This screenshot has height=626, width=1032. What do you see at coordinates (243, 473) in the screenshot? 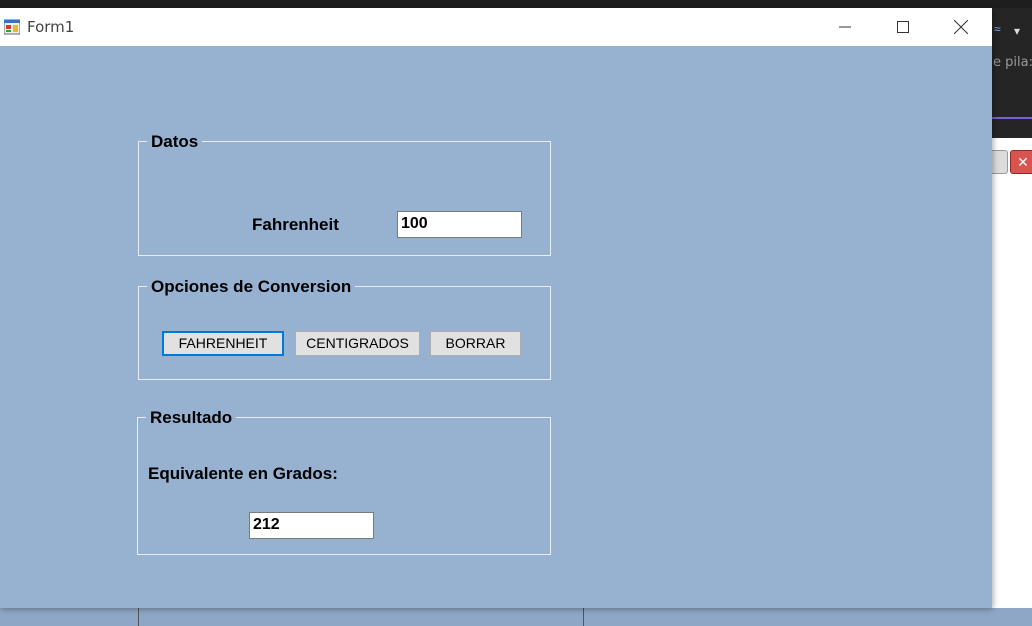
I see `equivalente-label: Equivalente en Grados:` at bounding box center [243, 473].